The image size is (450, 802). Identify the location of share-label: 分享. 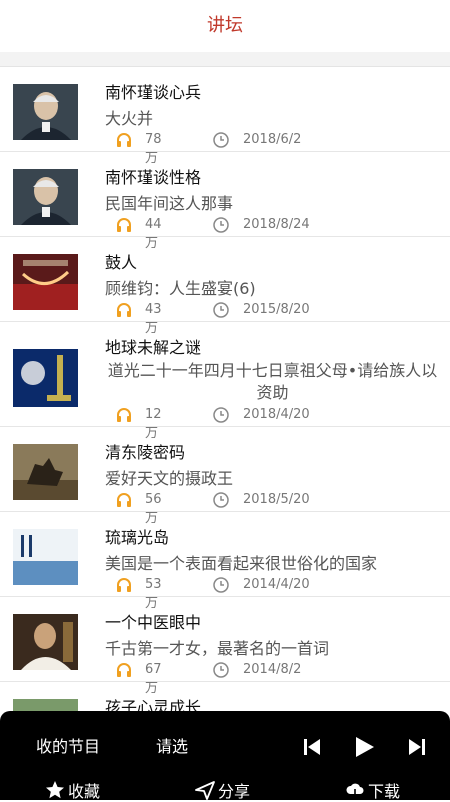
(234, 791).